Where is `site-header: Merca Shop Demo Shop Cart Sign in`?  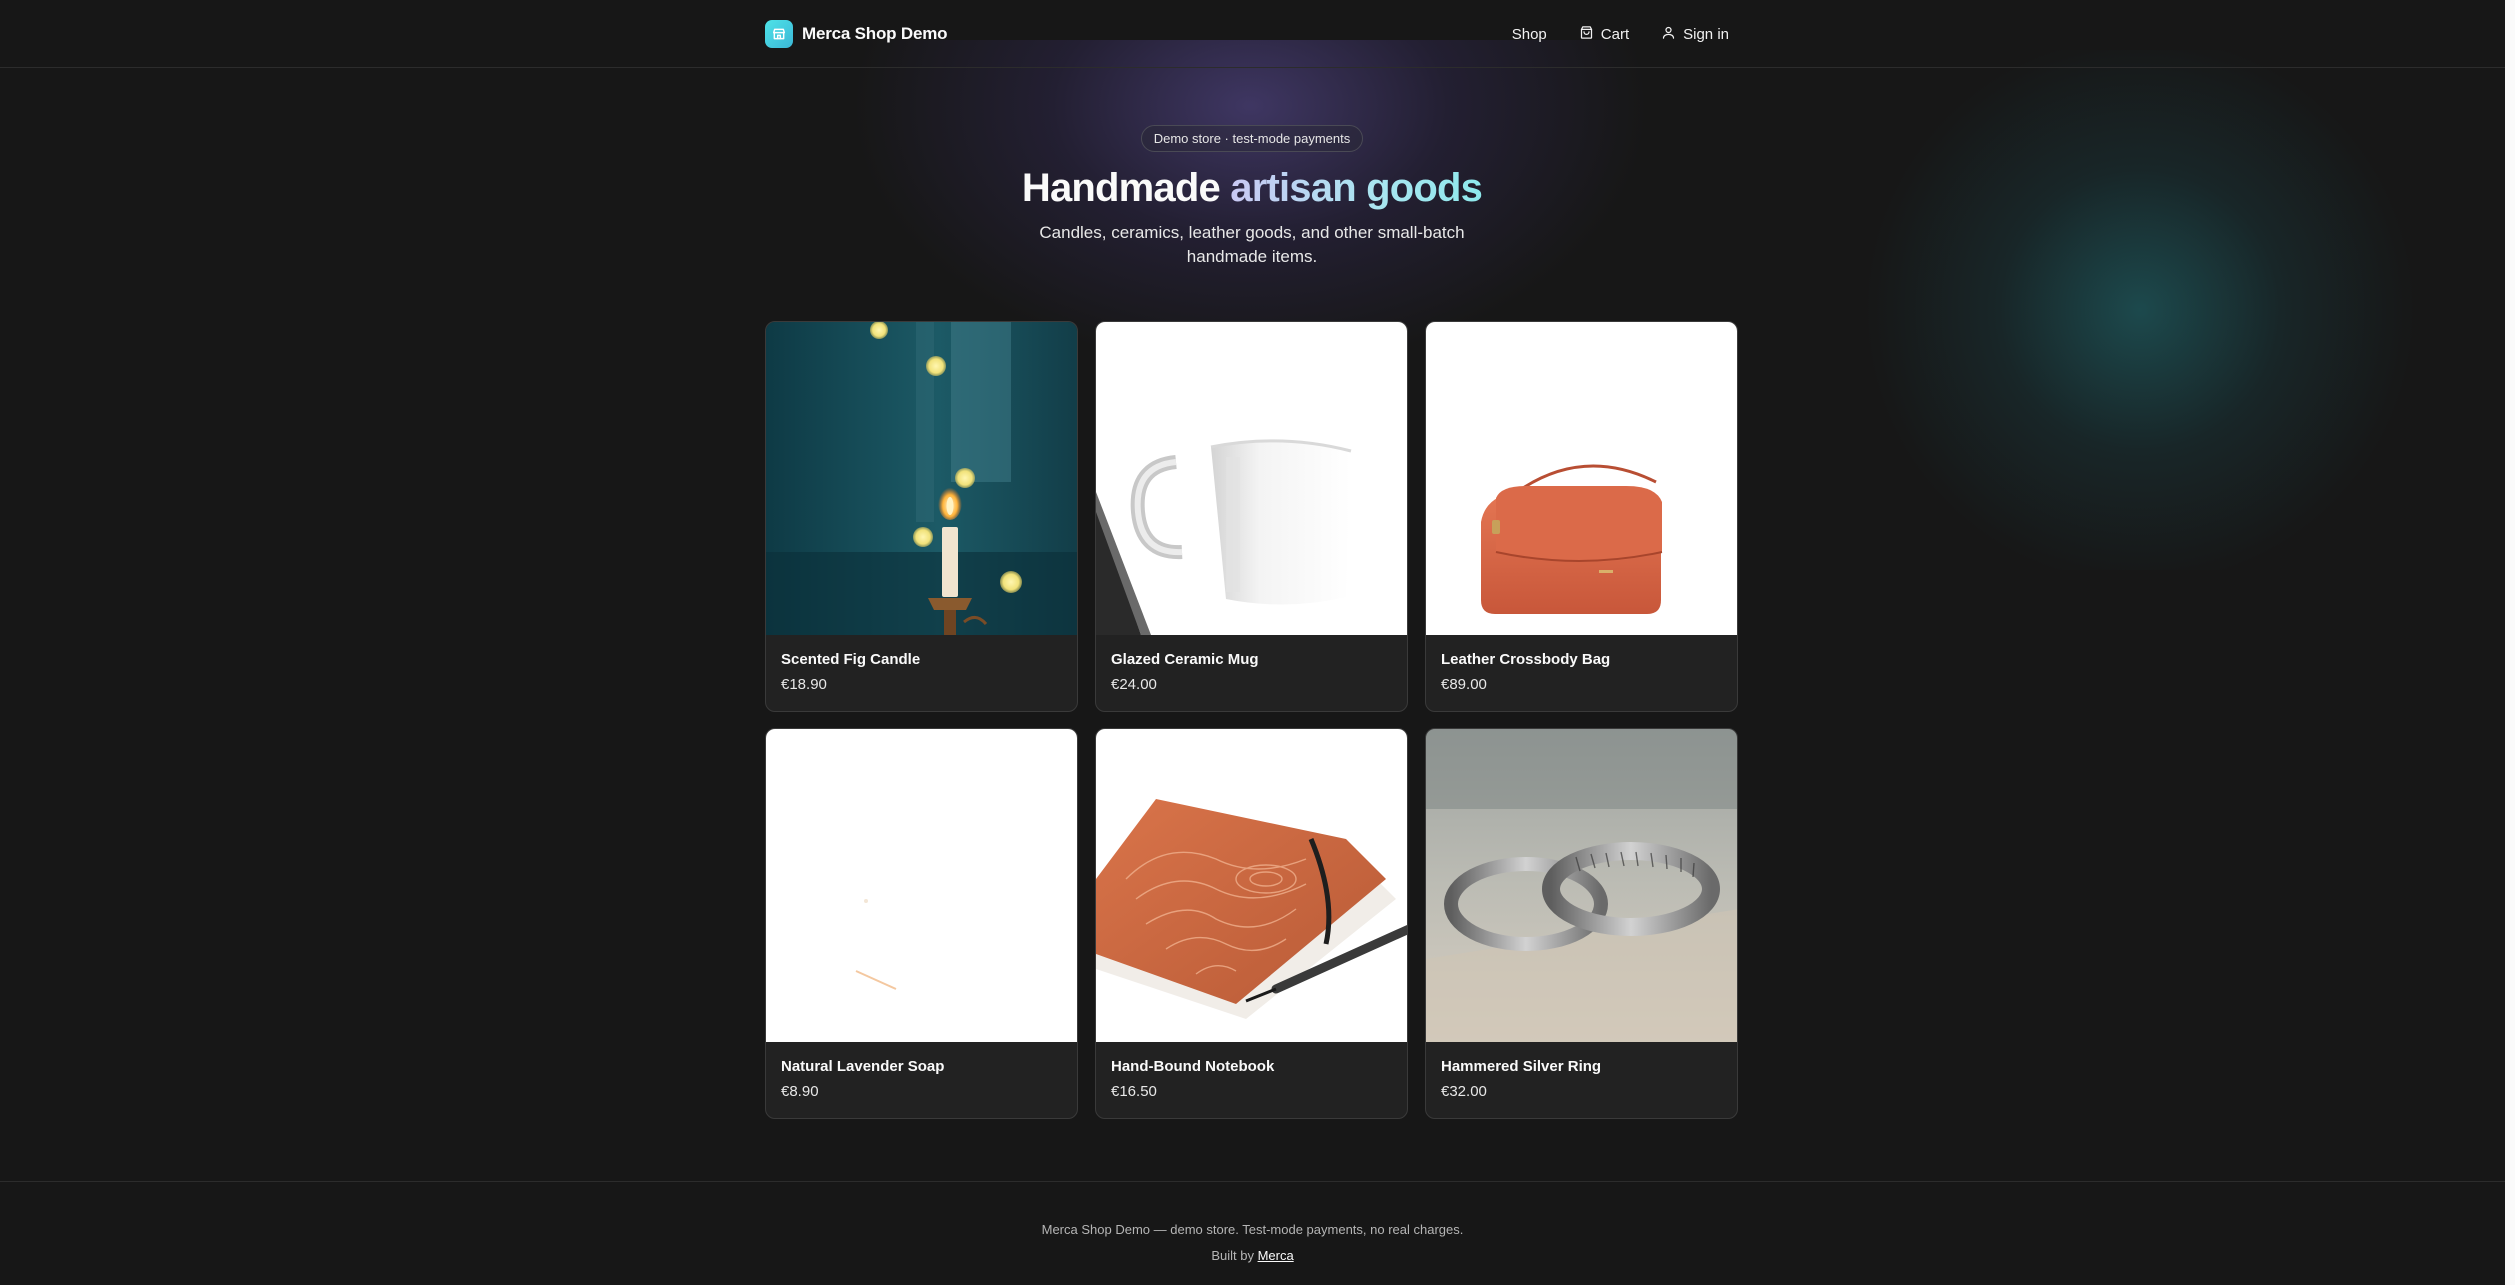
site-header: Merca Shop Demo Shop Cart Sign in is located at coordinates (1252, 34).